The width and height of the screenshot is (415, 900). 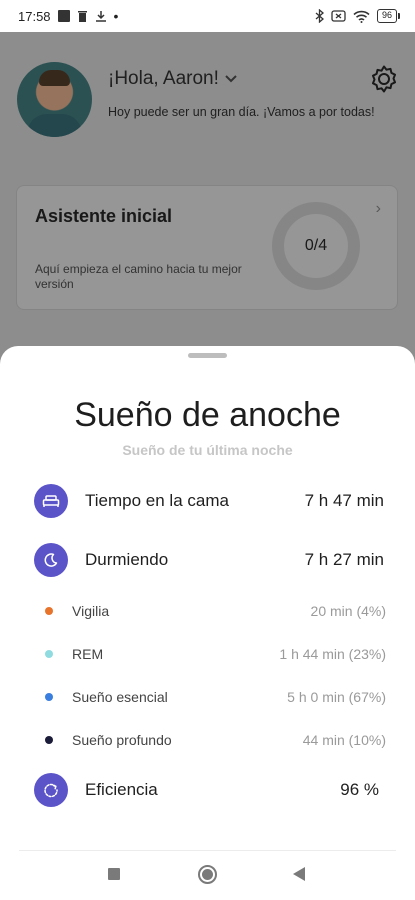 I want to click on stage-value: 20 min (4%), so click(x=348, y=611).